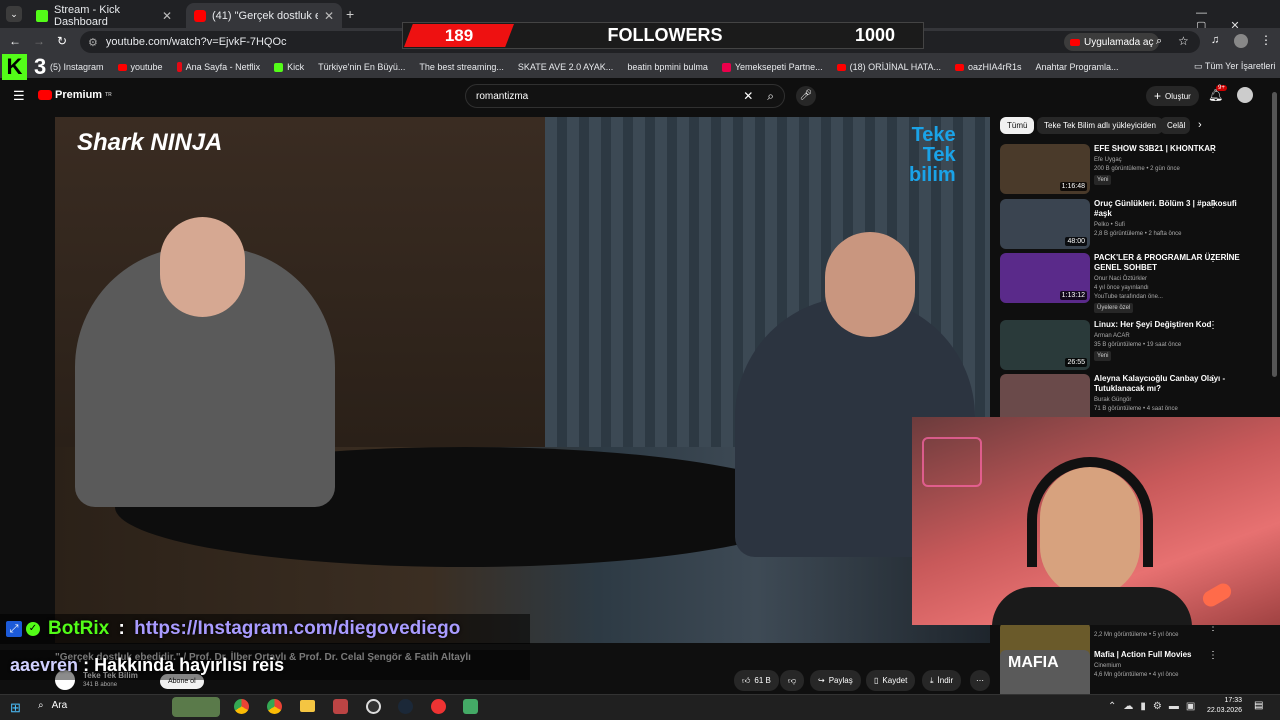 The height and width of the screenshot is (720, 1280). I want to click on like-button: 👍︎ 61 B, so click(756, 680).